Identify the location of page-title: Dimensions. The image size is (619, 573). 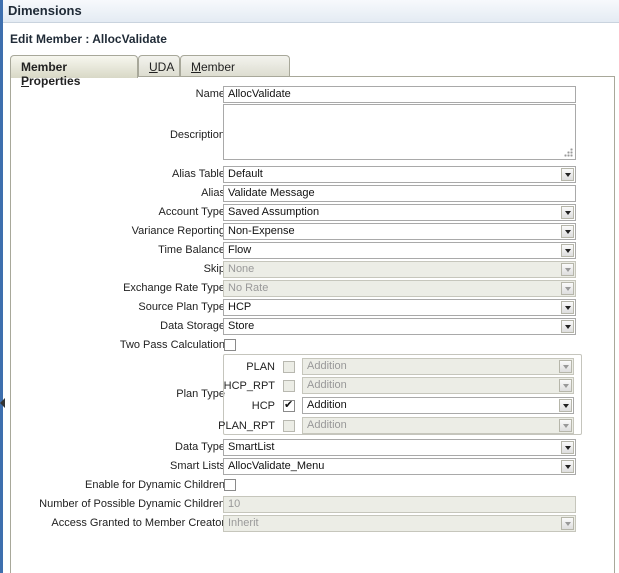
(45, 10).